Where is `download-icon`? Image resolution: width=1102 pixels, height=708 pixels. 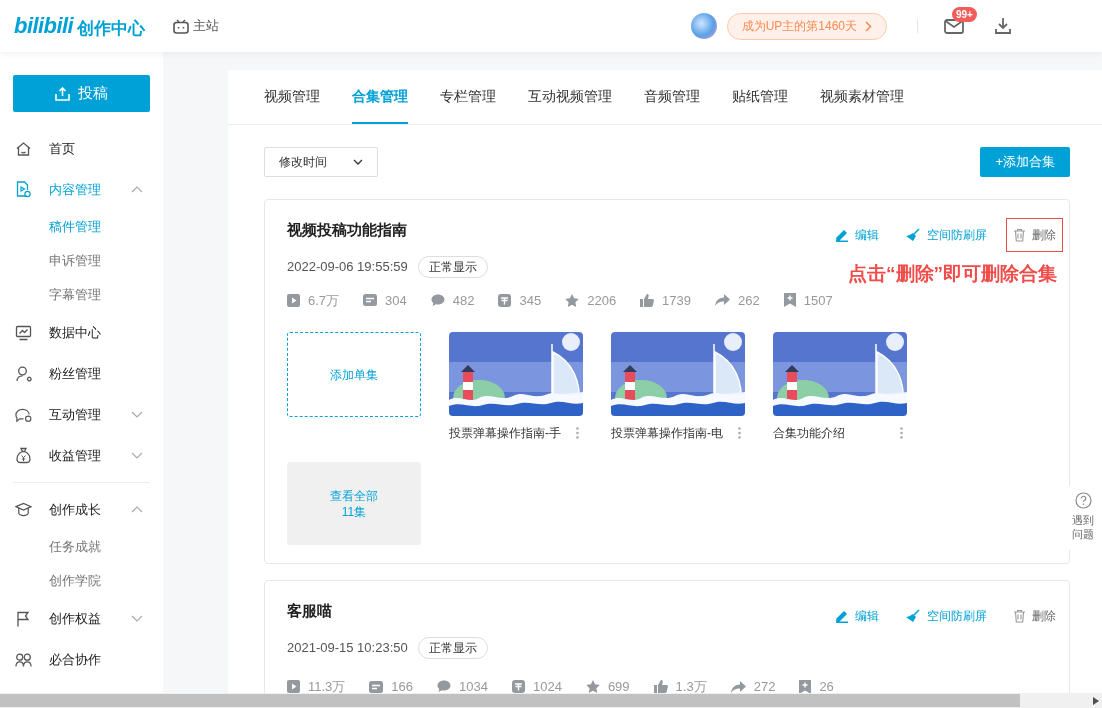
download-icon is located at coordinates (1003, 26).